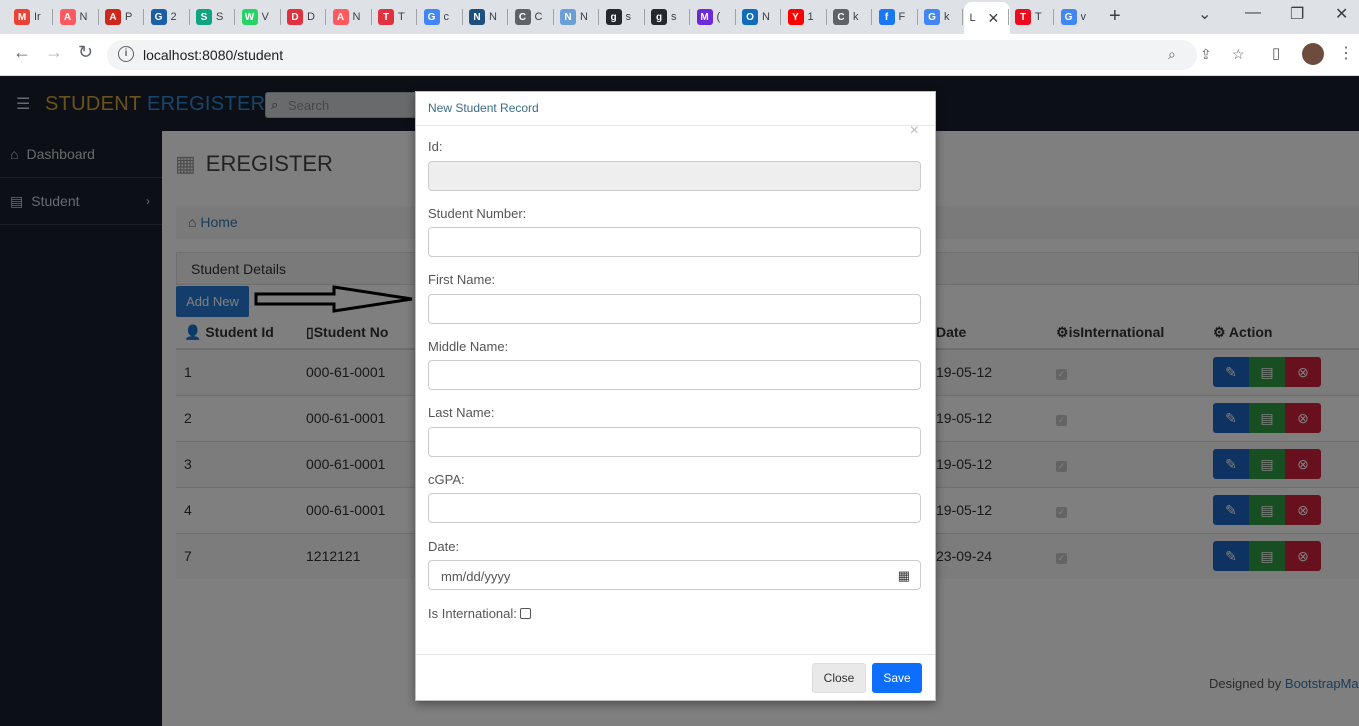  I want to click on facebook-icon: f, so click(886, 17).